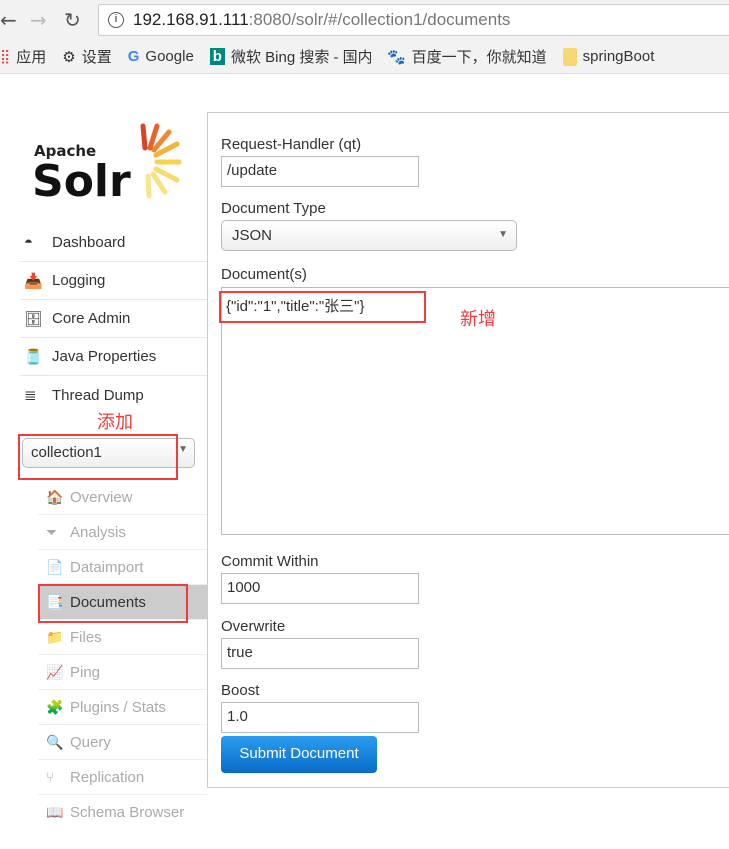  I want to click on overwrite-label: Overwrite, so click(253, 626).